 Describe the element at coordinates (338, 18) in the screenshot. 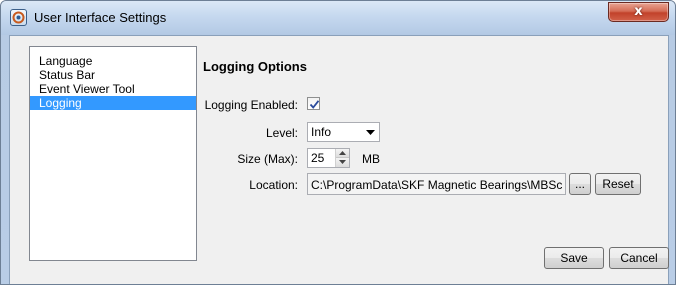

I see `title-bar: User Interface Settings x` at that location.